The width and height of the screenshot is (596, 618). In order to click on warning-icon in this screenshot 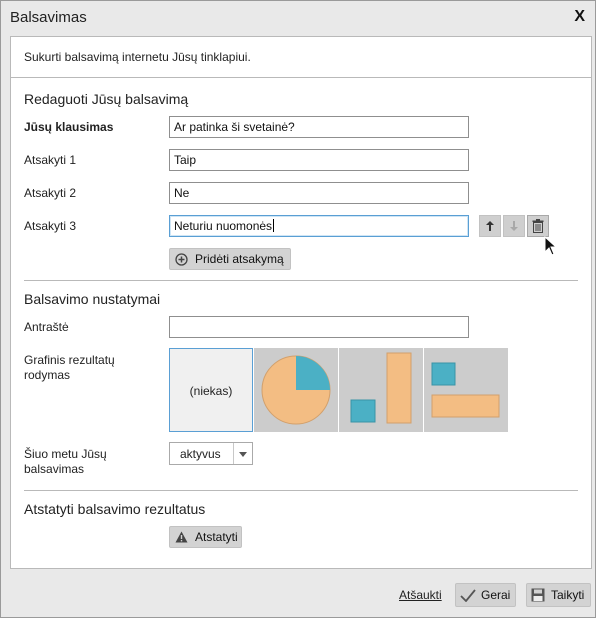, I will do `click(181, 537)`.